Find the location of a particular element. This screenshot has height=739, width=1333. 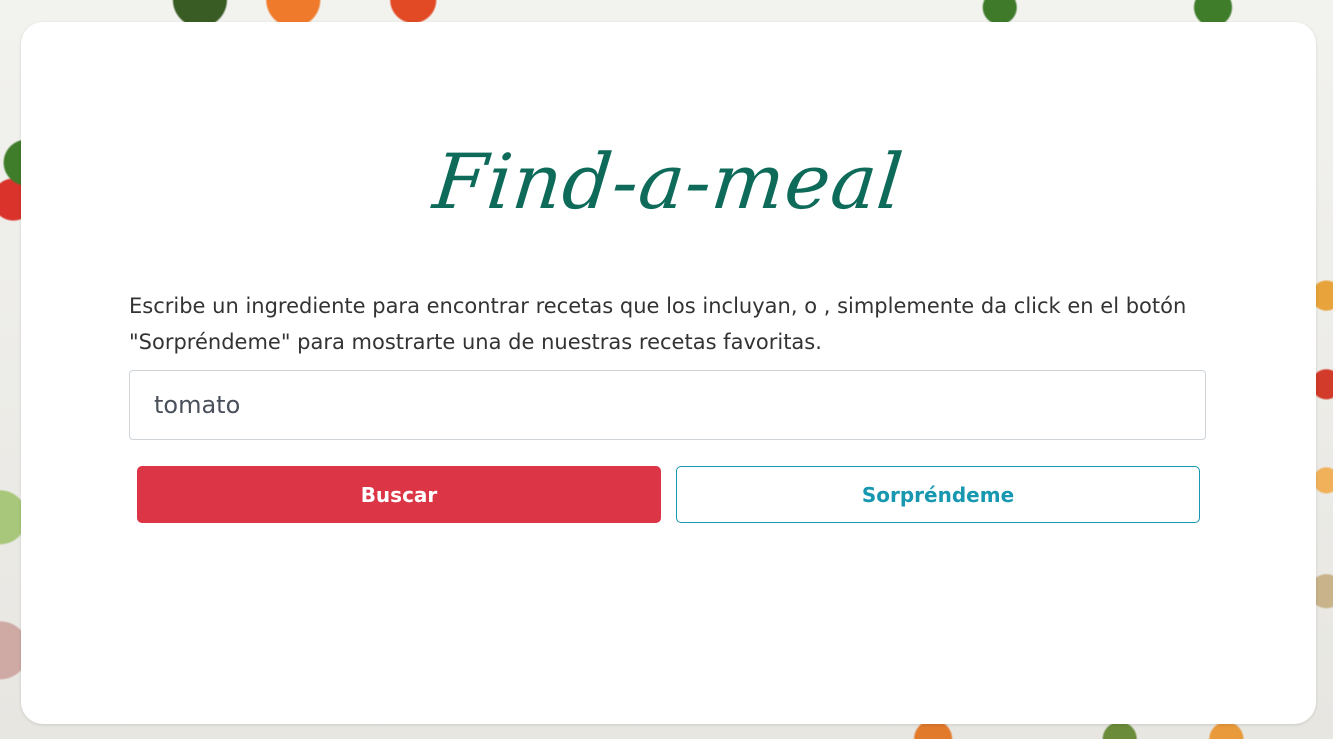

page-title: Find-a-meal is located at coordinates (668, 181).